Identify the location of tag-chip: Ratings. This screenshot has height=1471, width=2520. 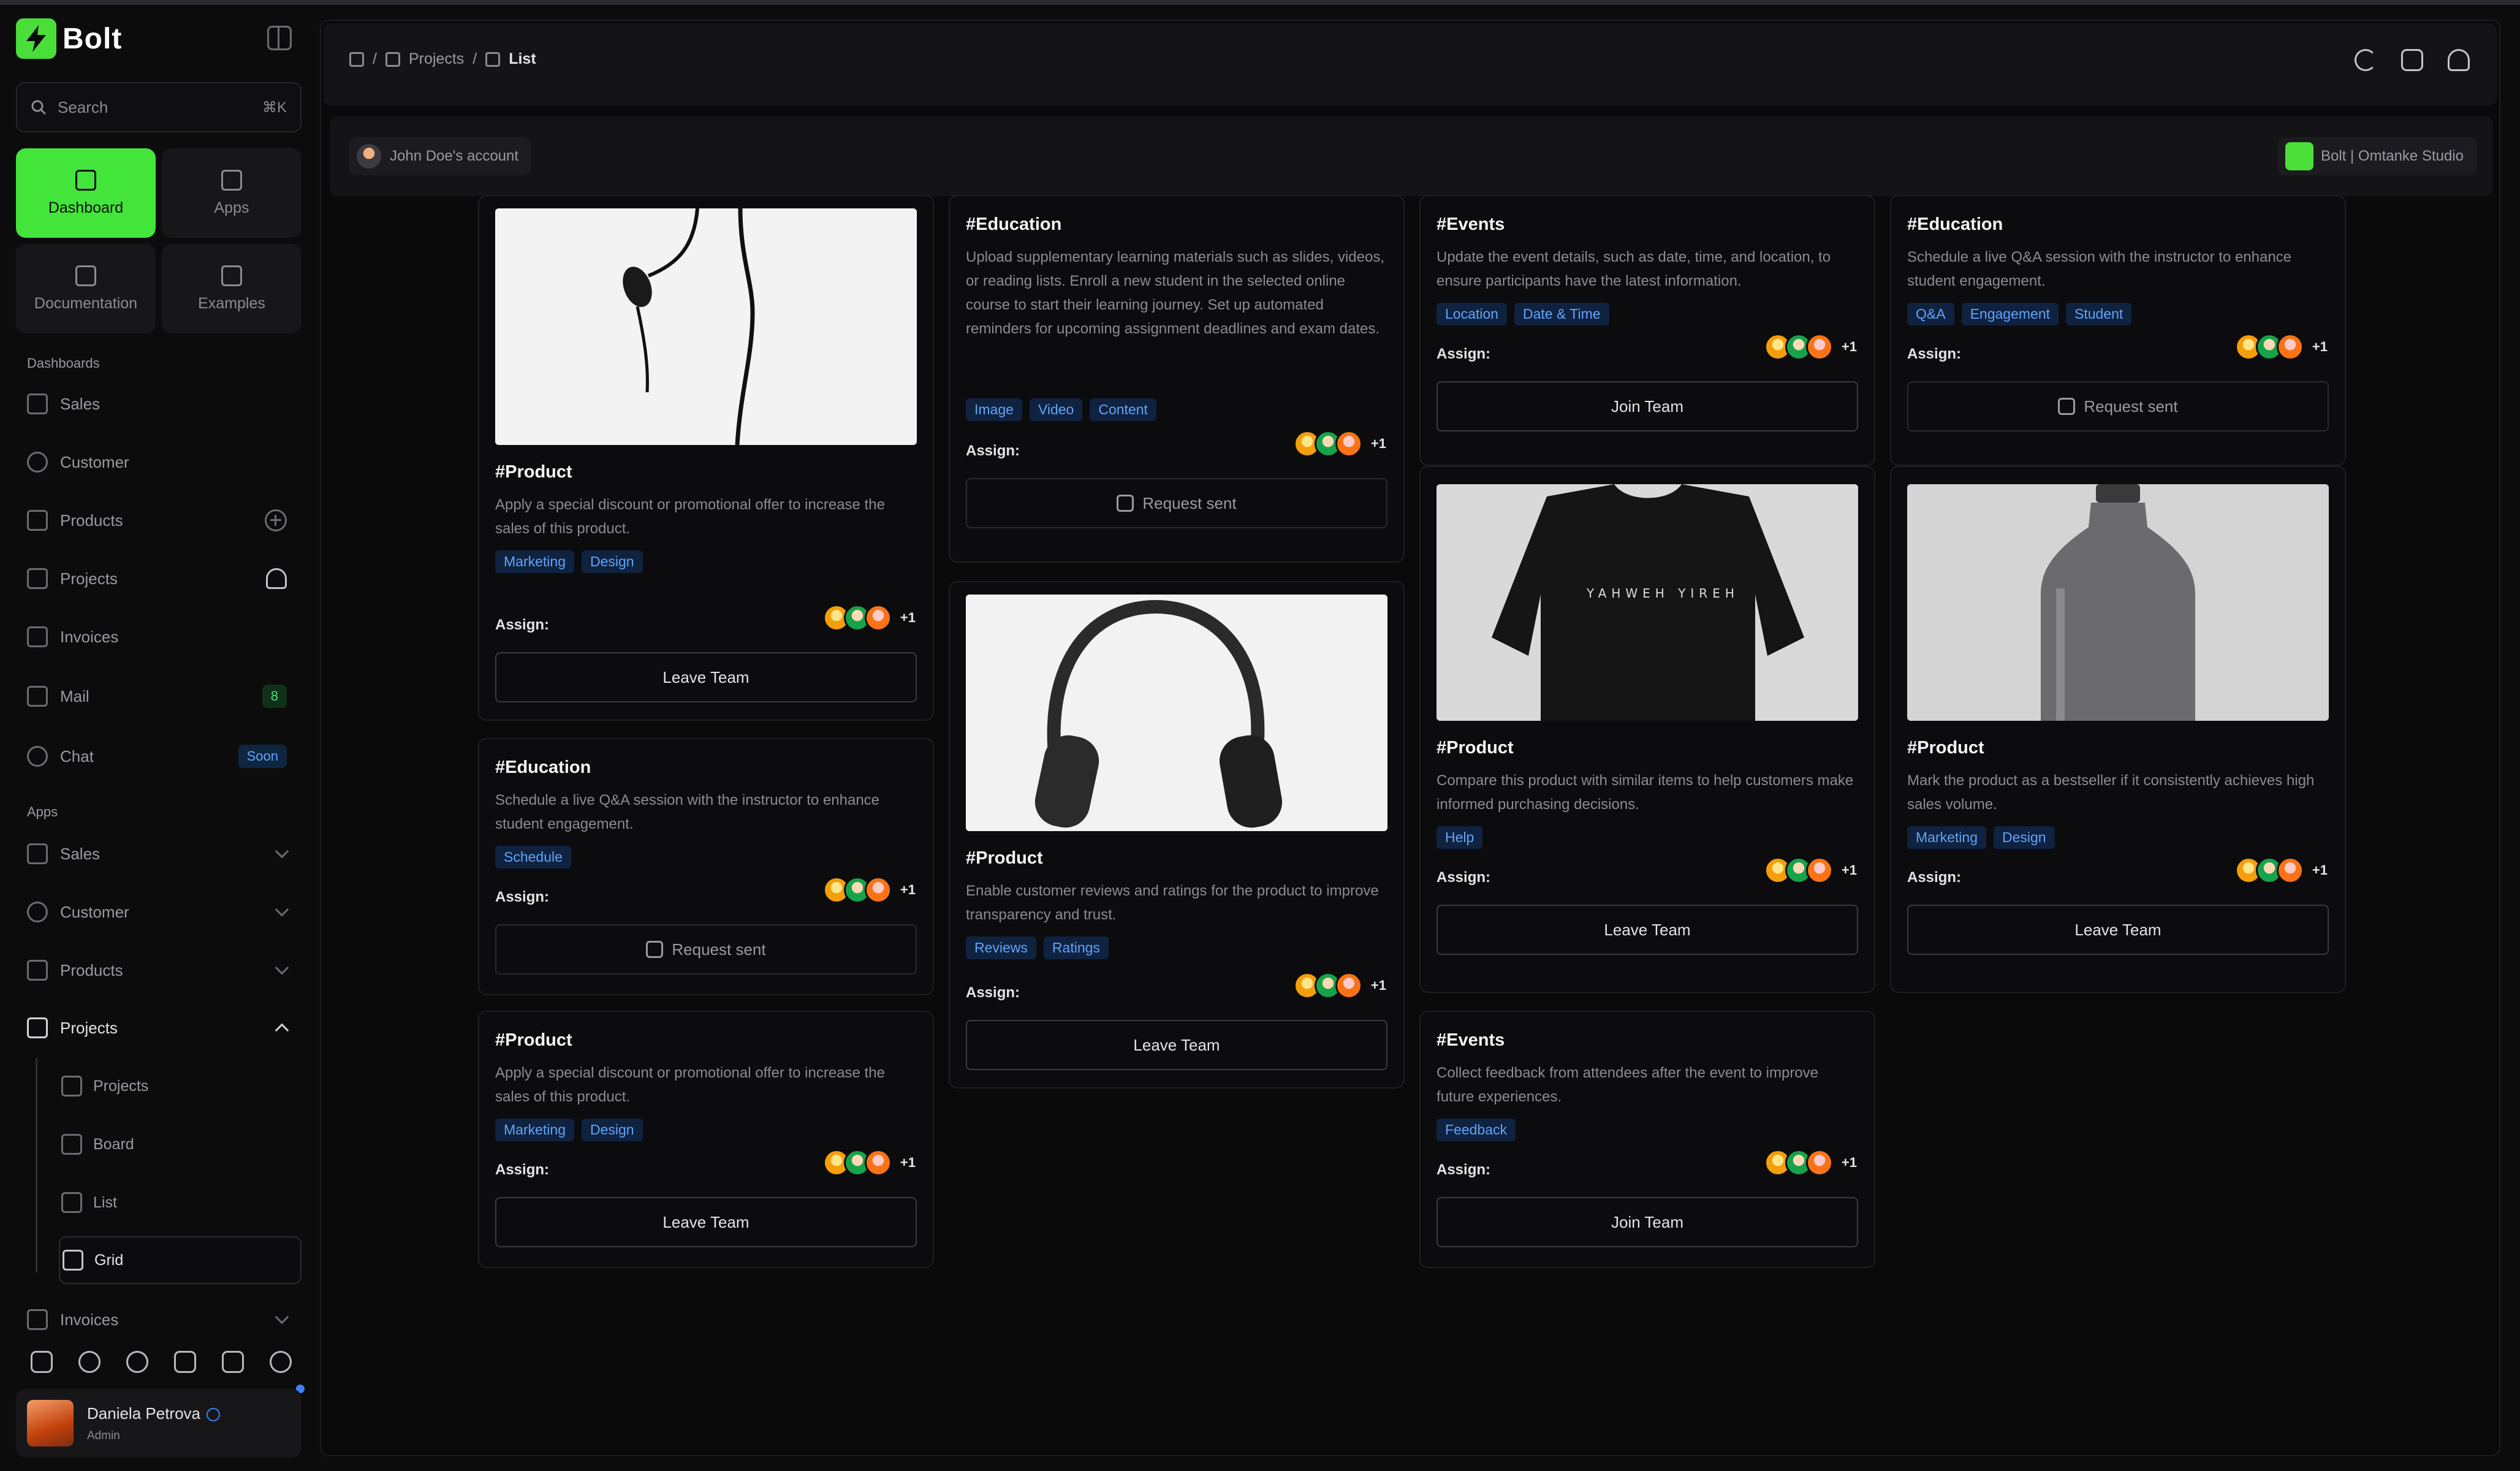
(1076, 948).